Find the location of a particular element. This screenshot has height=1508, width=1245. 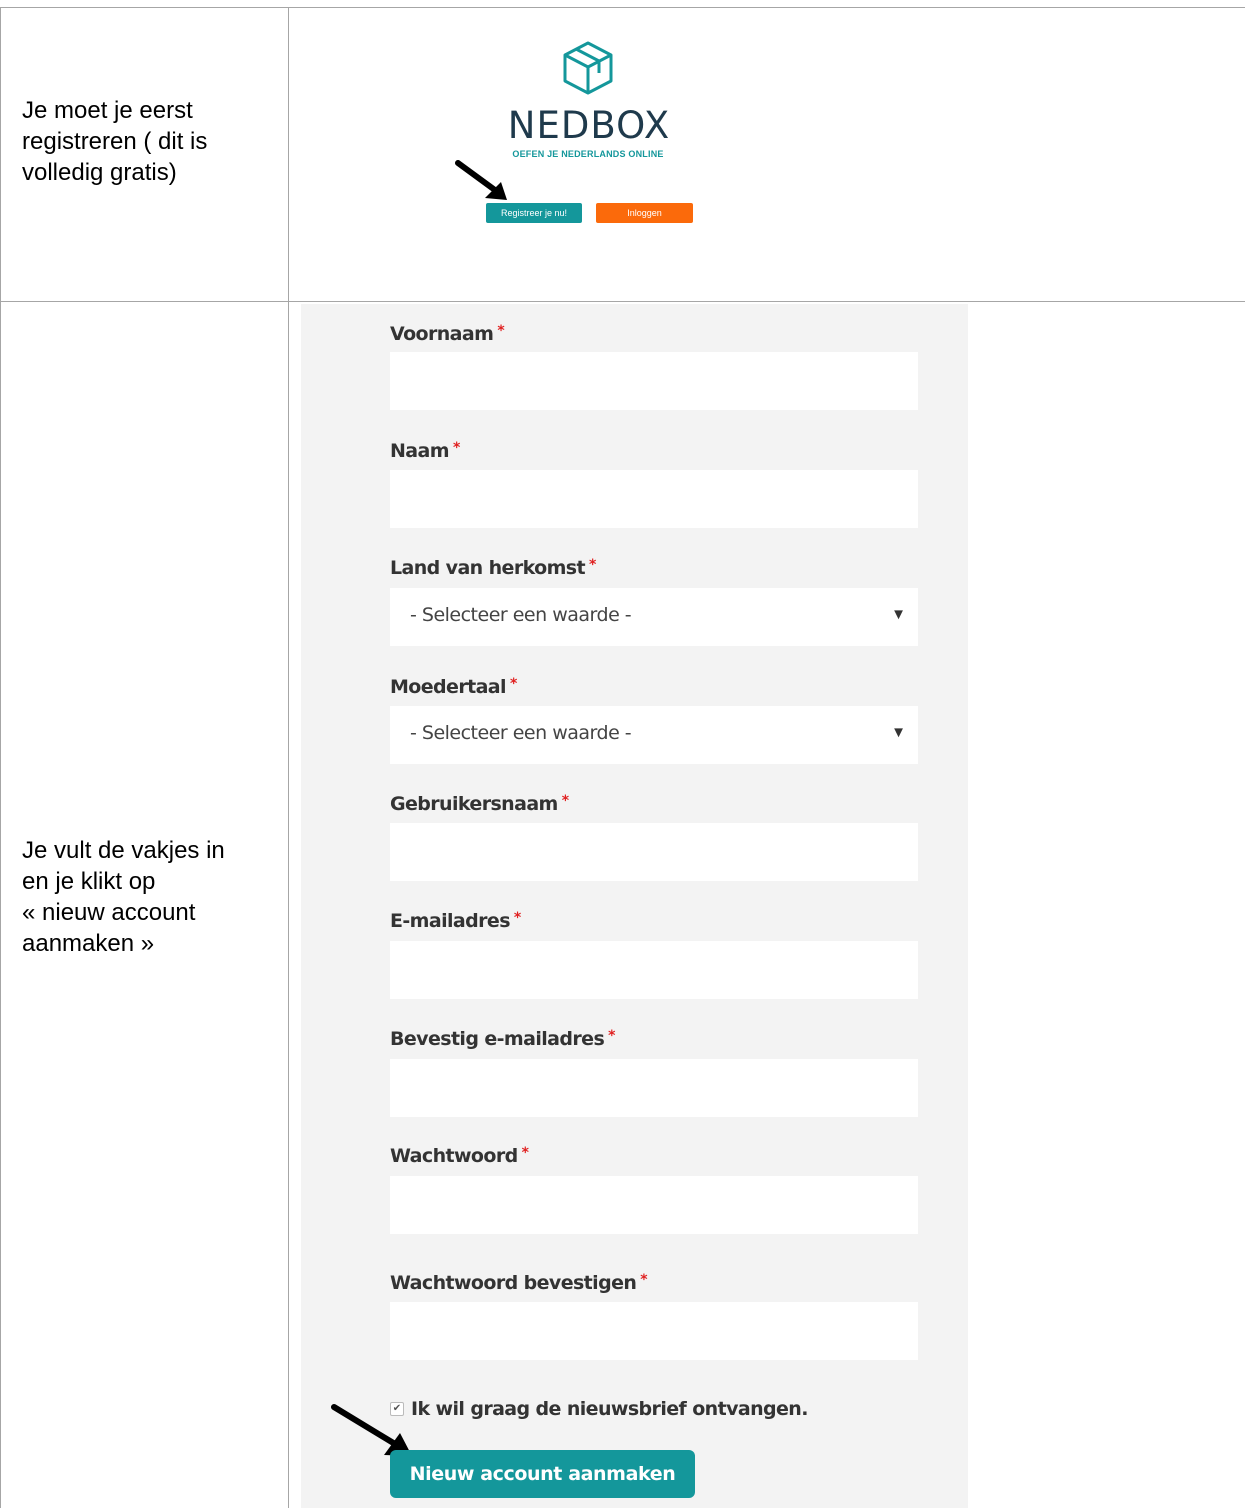

email-confirm-label-text: Bevestig e-mailadres is located at coordinates (497, 1039).